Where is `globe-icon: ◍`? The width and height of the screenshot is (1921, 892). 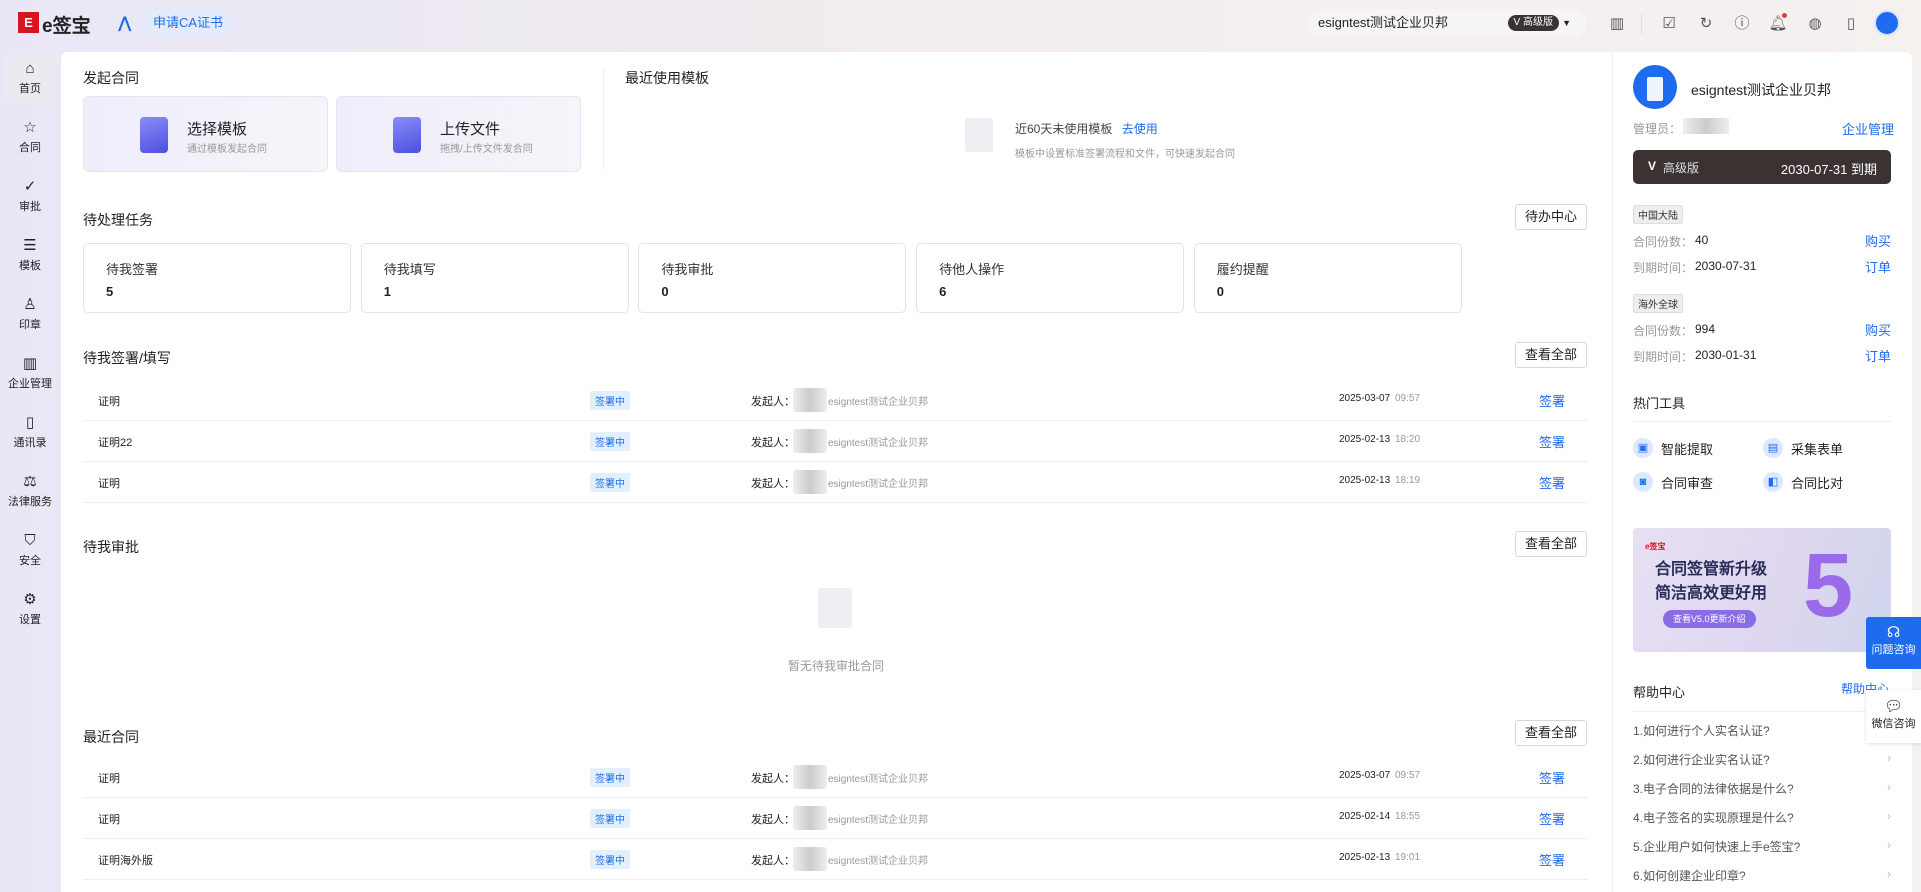
globe-icon: ◍ is located at coordinates (1815, 24).